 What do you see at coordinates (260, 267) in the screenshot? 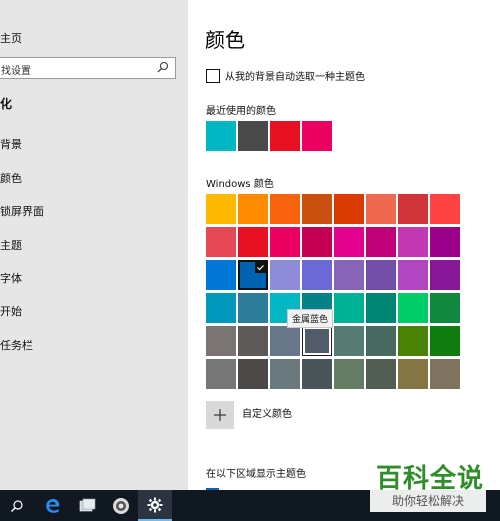
I see `check-icon` at bounding box center [260, 267].